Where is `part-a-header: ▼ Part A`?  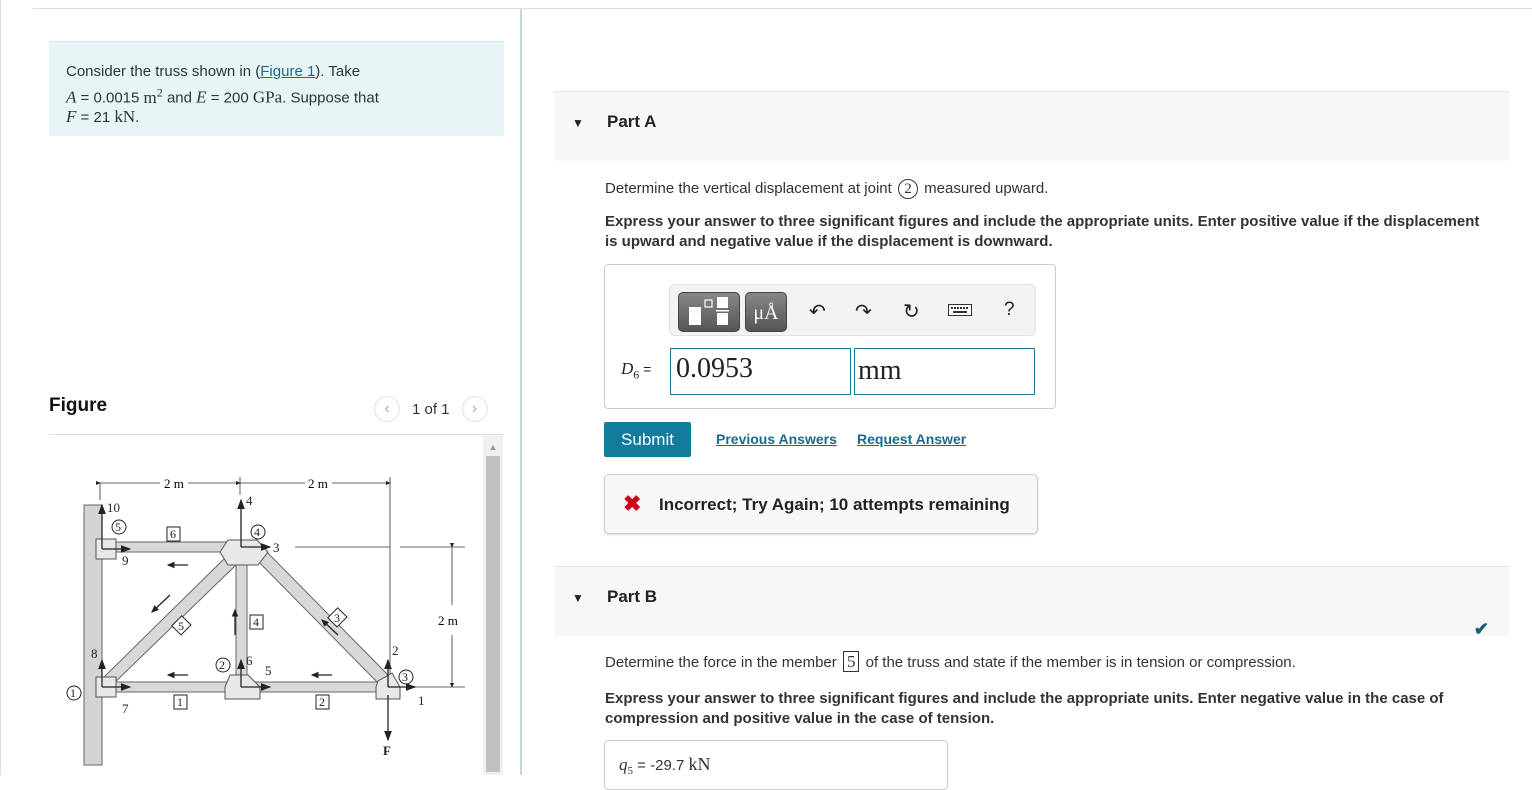
part-a-header: ▼ Part A is located at coordinates (1031, 126).